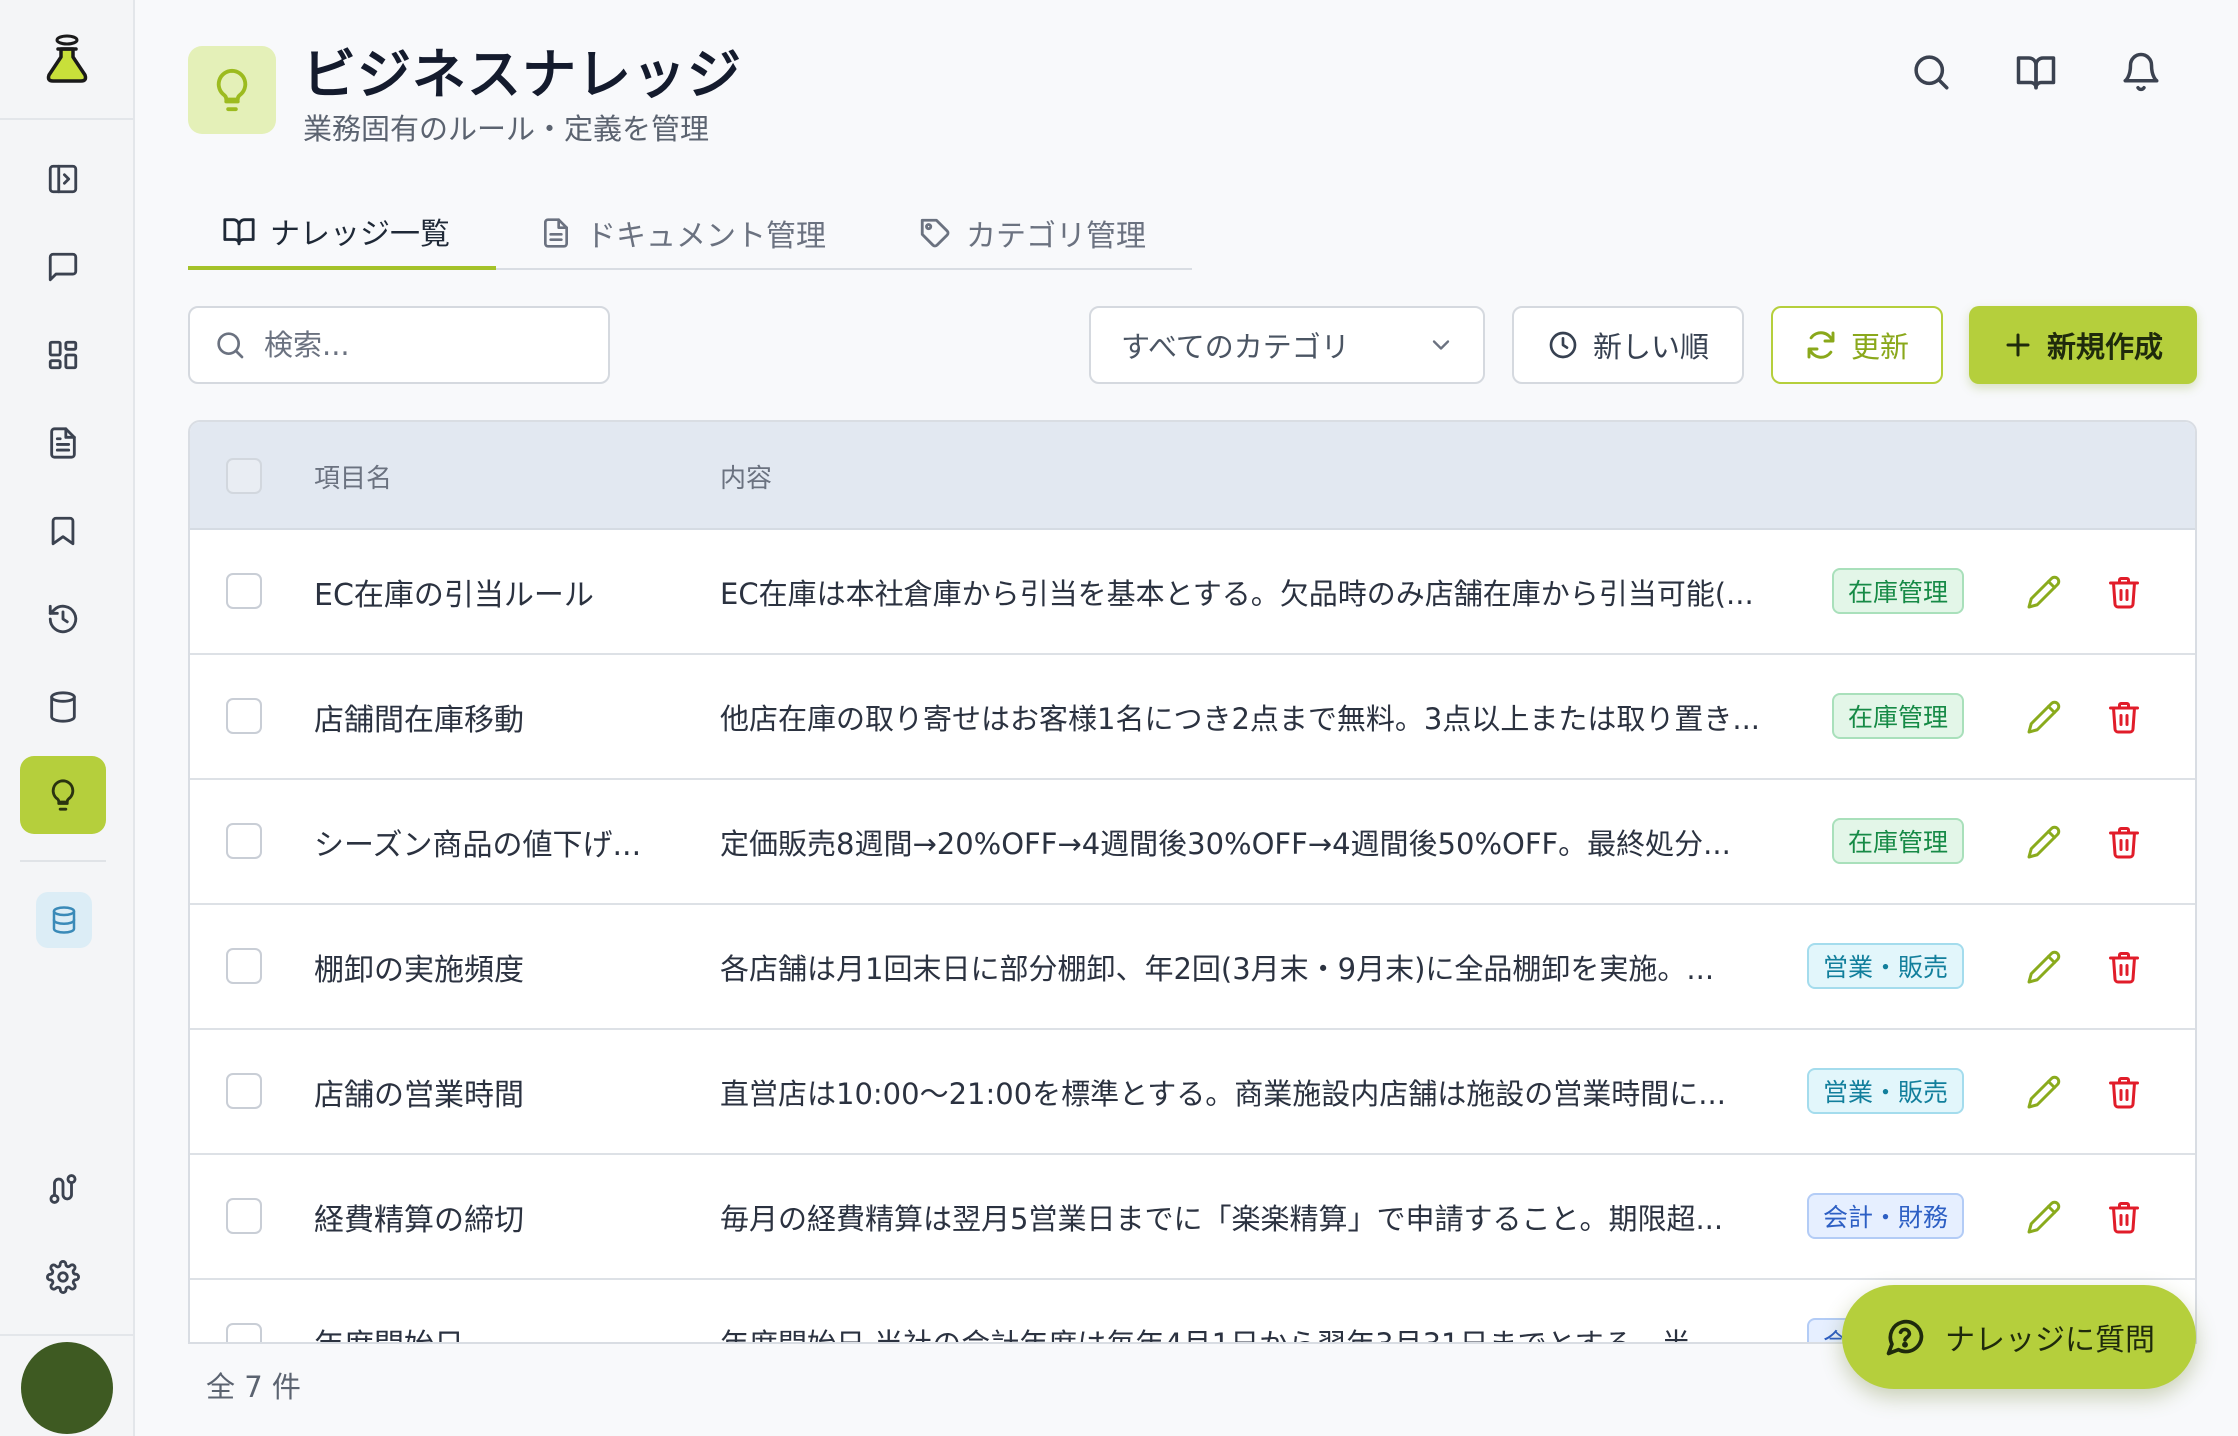 The width and height of the screenshot is (2238, 1436). Describe the element at coordinates (414, 345) in the screenshot. I see `search-input` at that location.